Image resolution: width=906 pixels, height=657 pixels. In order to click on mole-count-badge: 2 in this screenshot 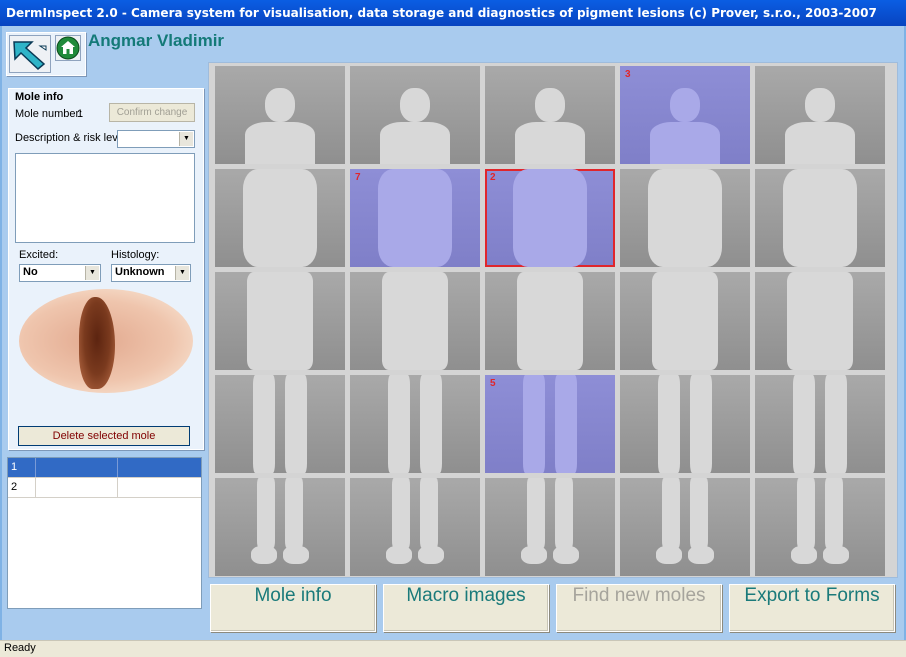, I will do `click(493, 177)`.